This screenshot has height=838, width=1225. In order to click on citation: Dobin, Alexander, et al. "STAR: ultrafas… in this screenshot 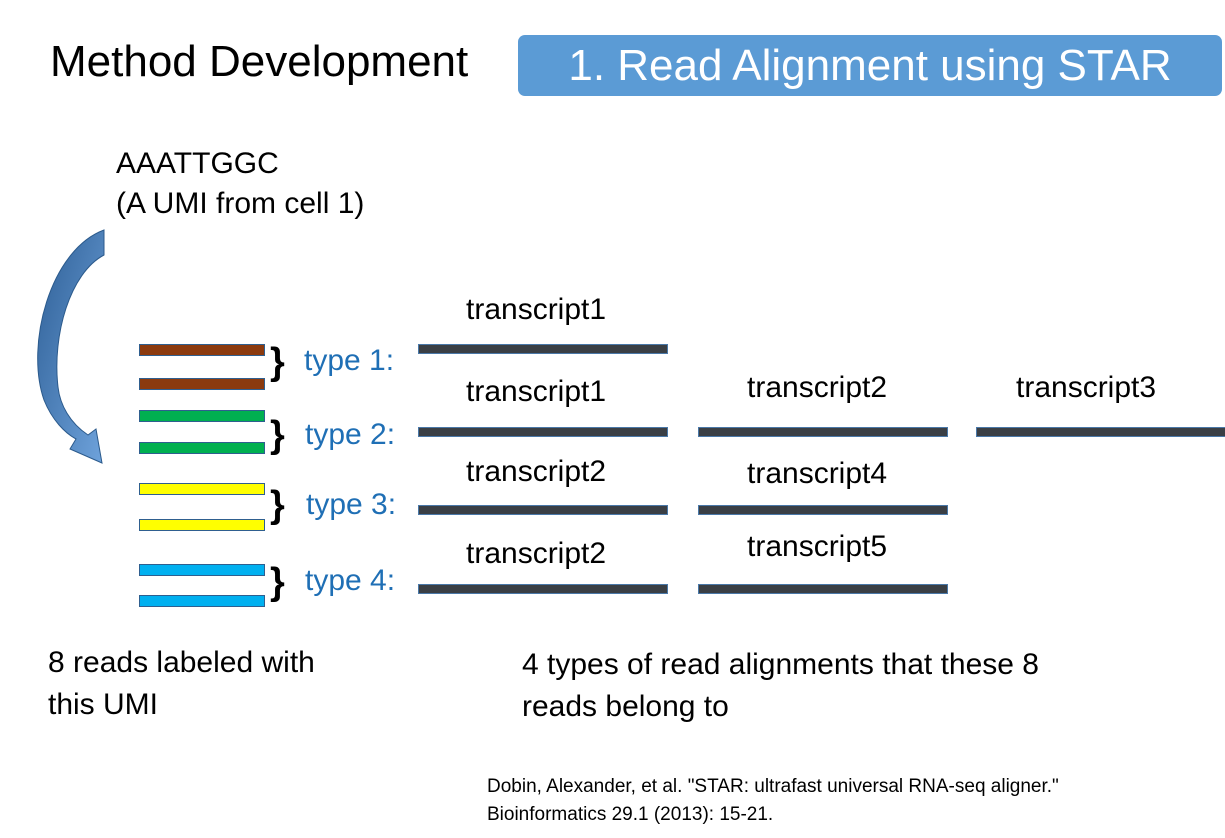, I will do `click(773, 801)`.